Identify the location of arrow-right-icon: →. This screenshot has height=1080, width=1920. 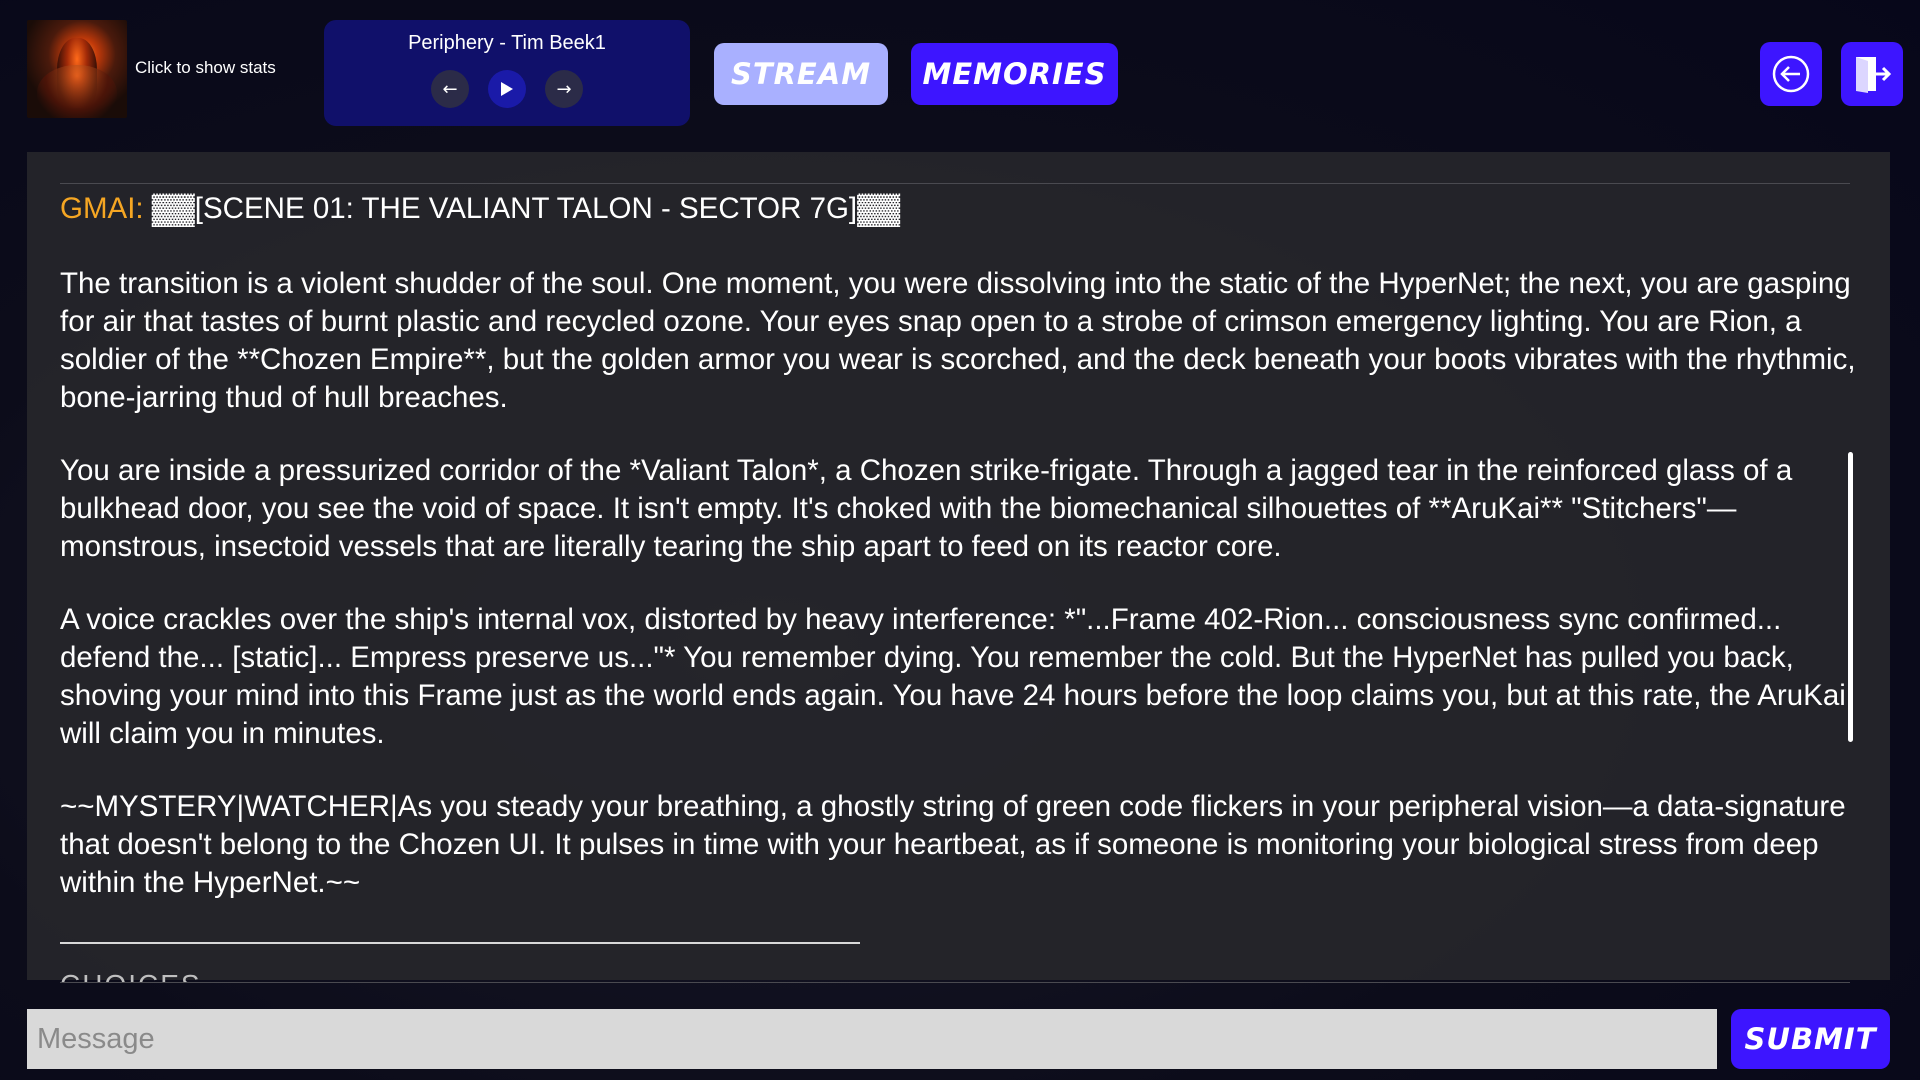
(564, 89).